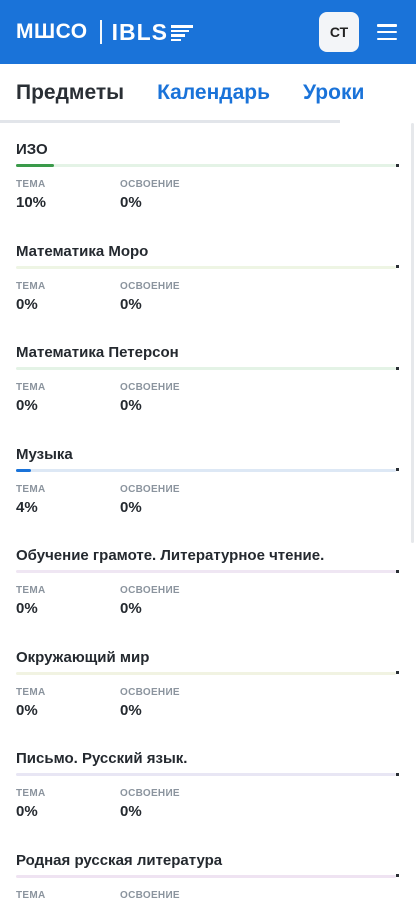  I want to click on subject-name: Обучение грамоте. Литературное чтение., so click(170, 555).